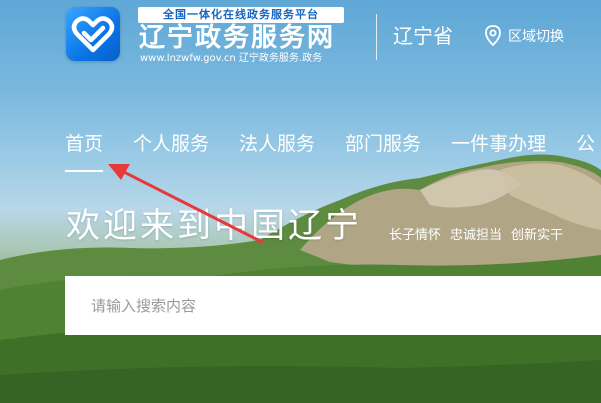 The image size is (601, 403). I want to click on site-logo, so click(93, 34).